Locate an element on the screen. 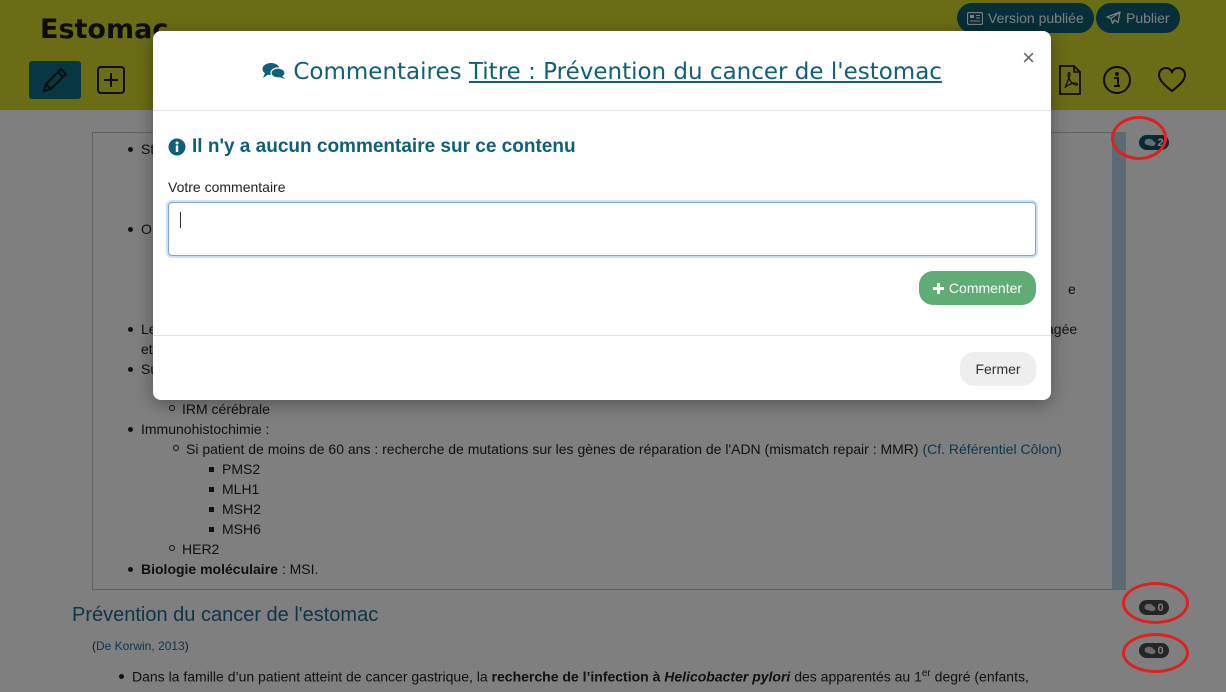  submit-comment-label: Commenter is located at coordinates (985, 288).